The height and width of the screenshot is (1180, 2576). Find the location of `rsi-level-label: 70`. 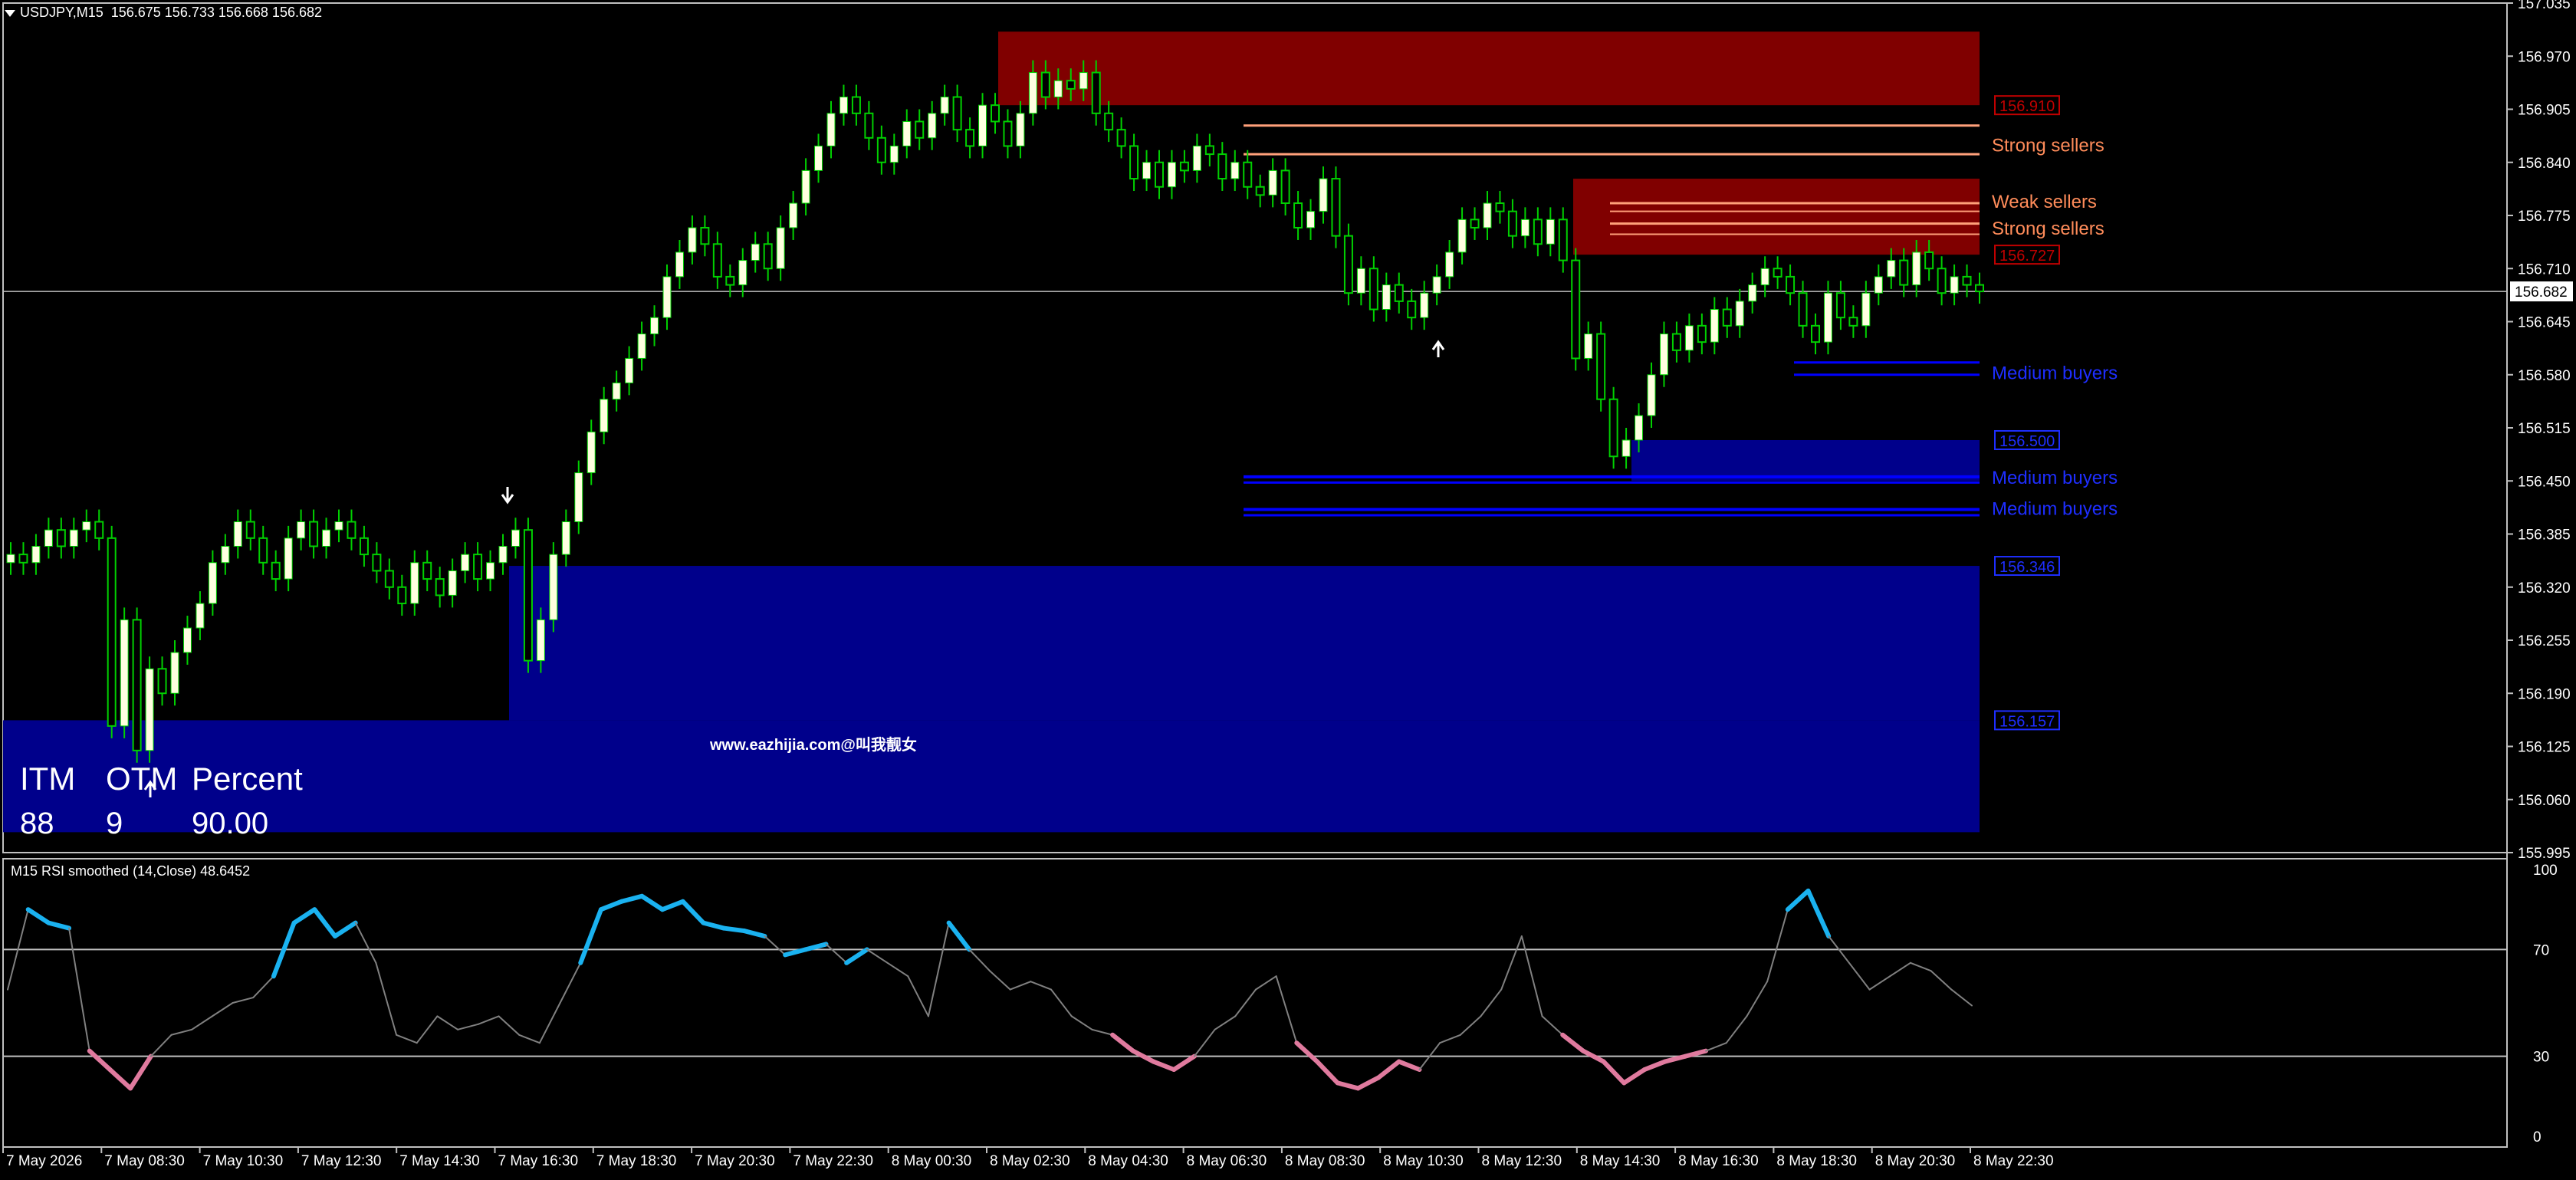

rsi-level-label: 70 is located at coordinates (2541, 950).